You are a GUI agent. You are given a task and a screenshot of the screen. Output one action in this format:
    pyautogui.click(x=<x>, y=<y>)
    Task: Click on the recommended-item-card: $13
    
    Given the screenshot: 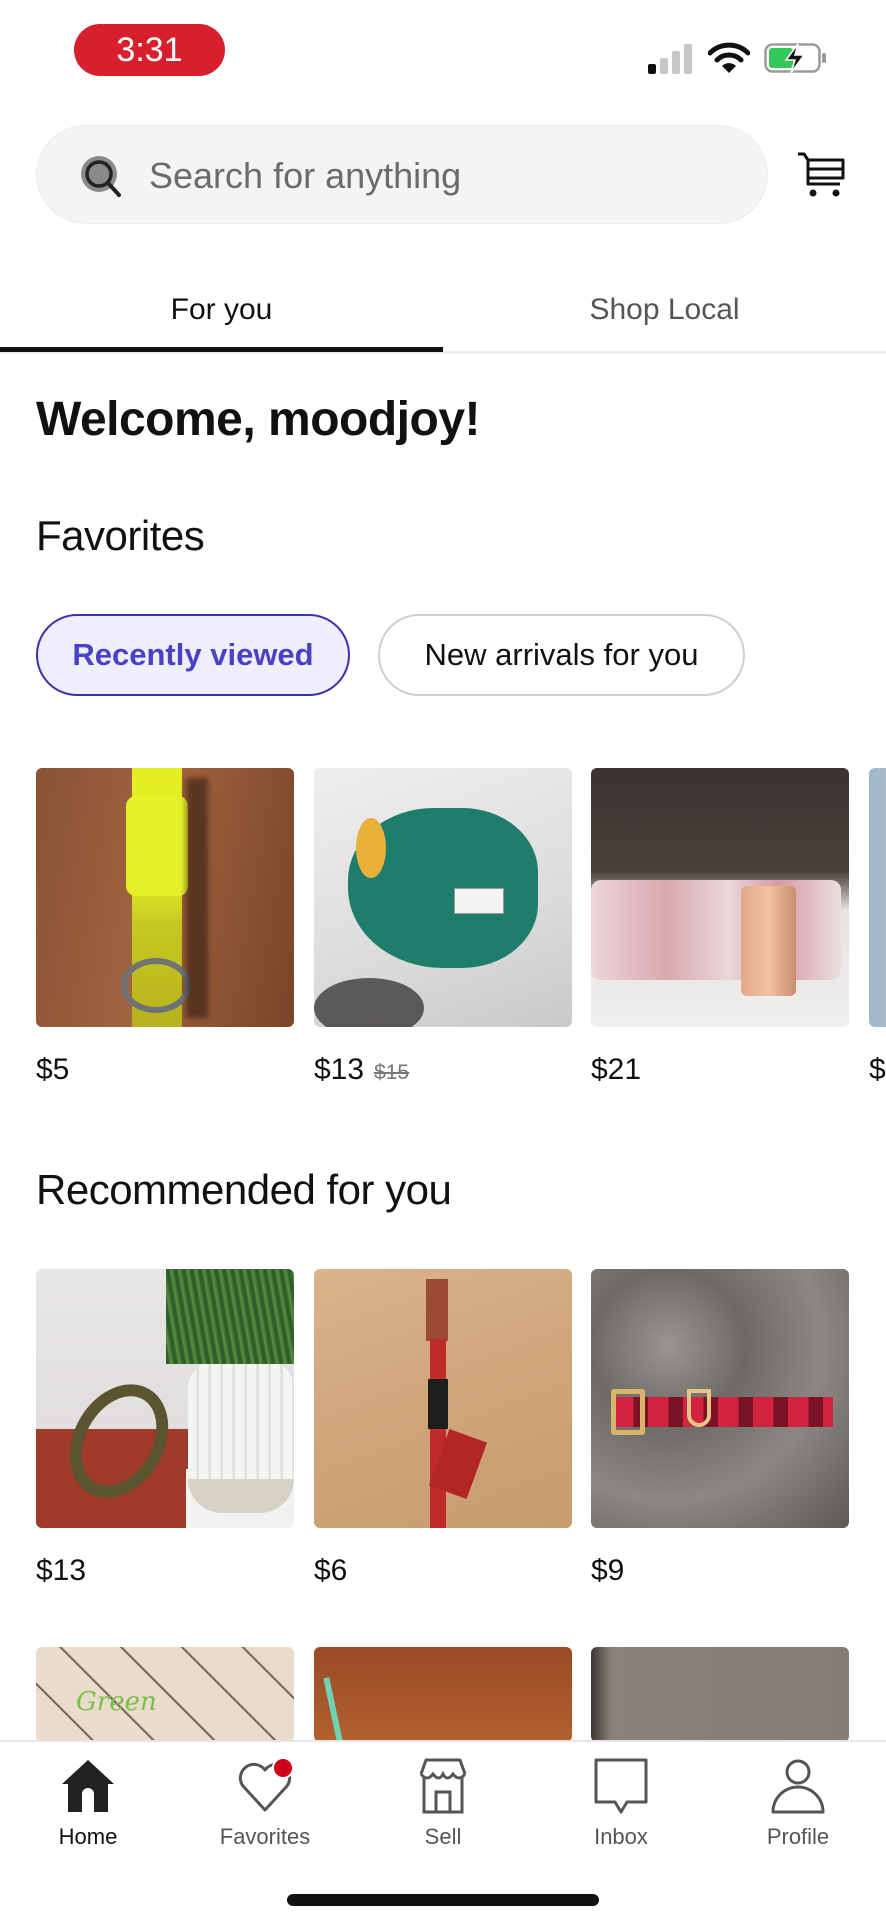 What is the action you would take?
    pyautogui.click(x=165, y=1428)
    